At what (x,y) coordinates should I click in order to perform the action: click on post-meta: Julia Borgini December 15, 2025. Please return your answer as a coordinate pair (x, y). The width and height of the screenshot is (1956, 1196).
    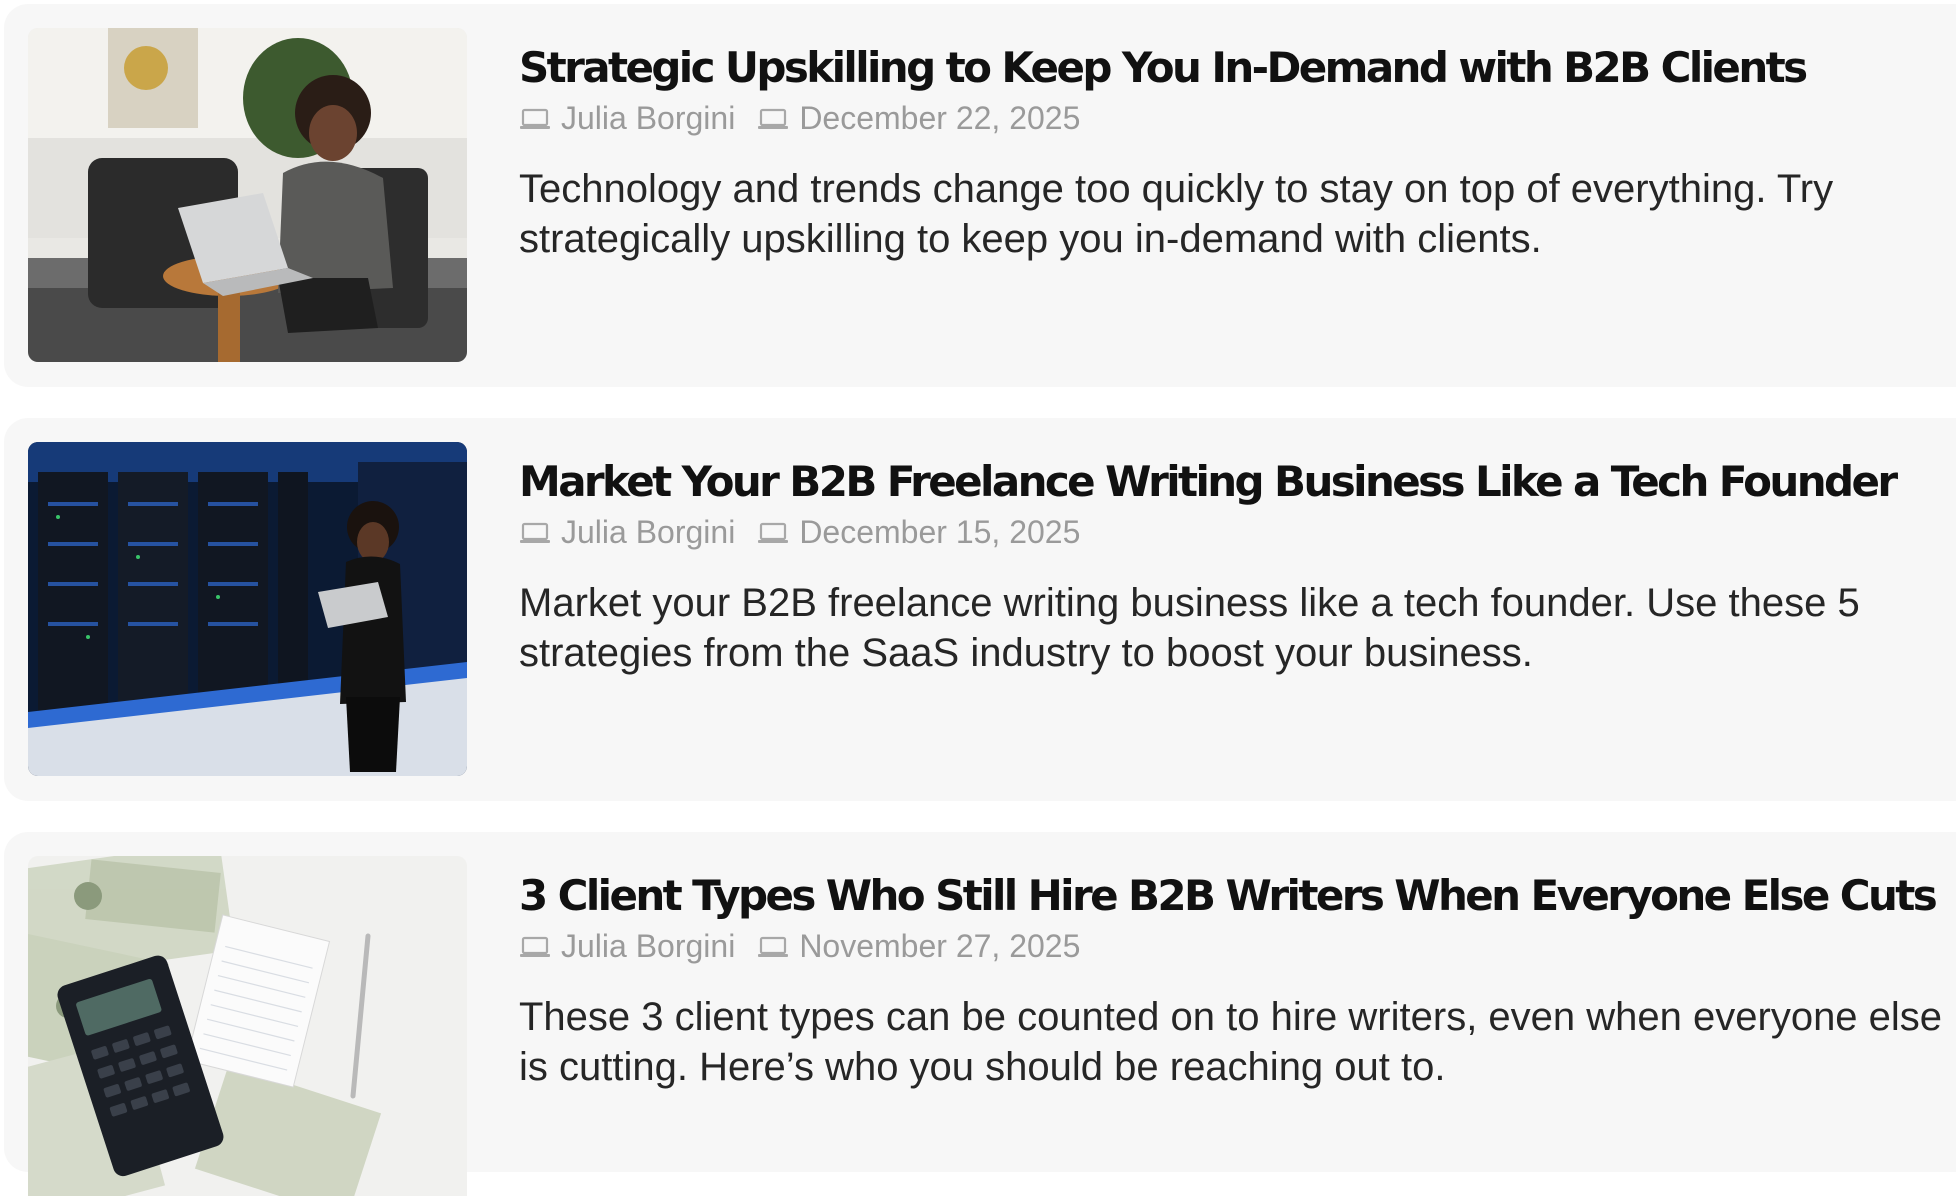
    Looking at the image, I should click on (799, 532).